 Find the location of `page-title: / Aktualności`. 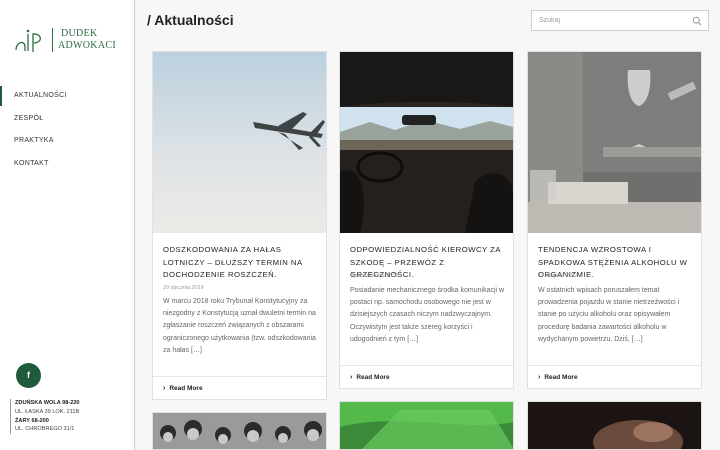

page-title: / Aktualności is located at coordinates (190, 20).